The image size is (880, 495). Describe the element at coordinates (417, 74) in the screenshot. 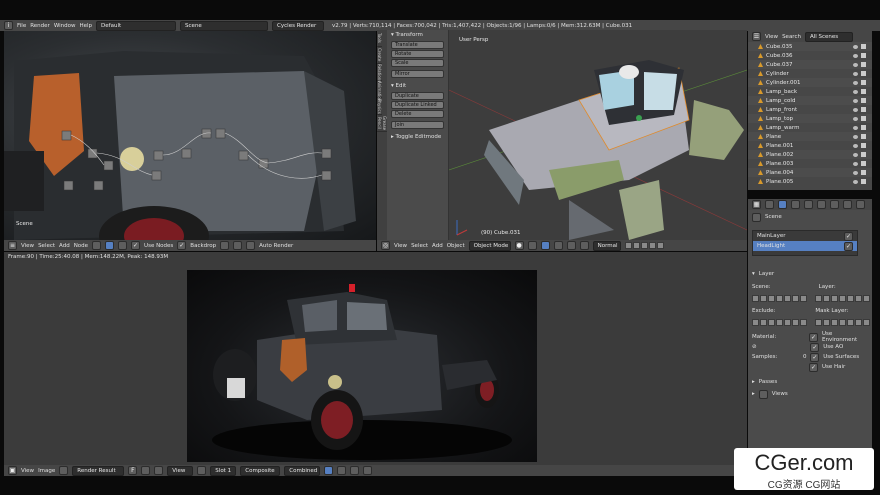

I see `mirror-button: Mirror` at that location.